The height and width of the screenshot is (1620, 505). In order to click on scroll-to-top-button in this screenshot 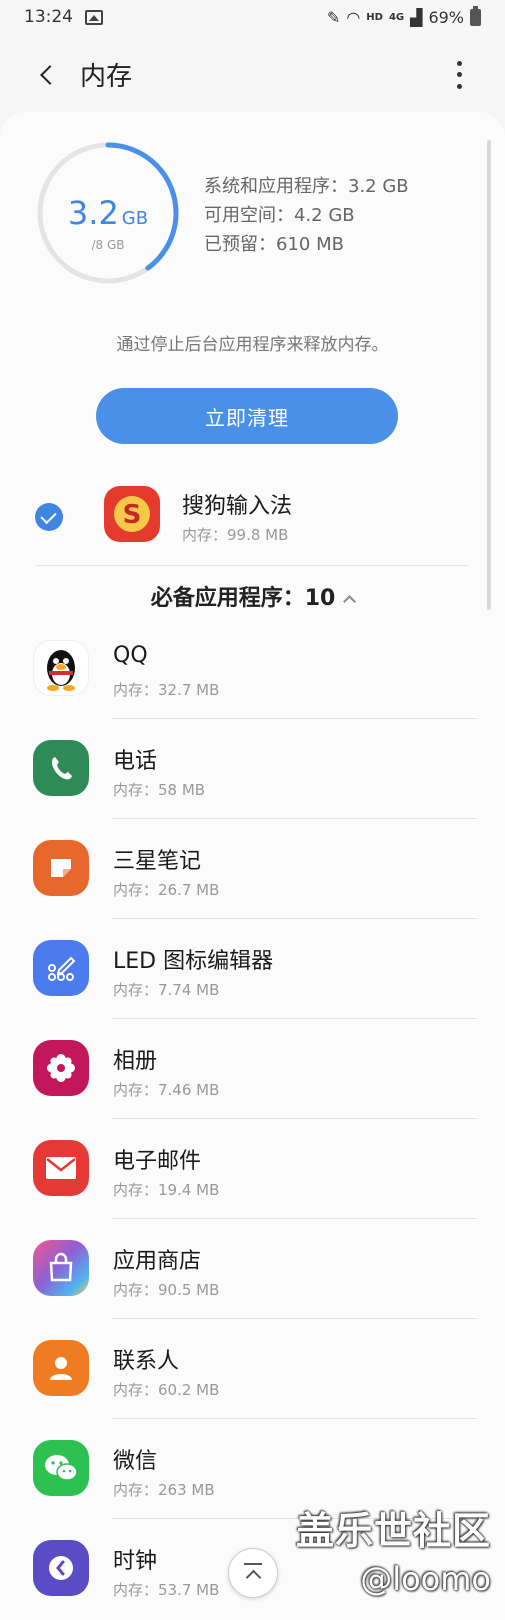, I will do `click(253, 1573)`.